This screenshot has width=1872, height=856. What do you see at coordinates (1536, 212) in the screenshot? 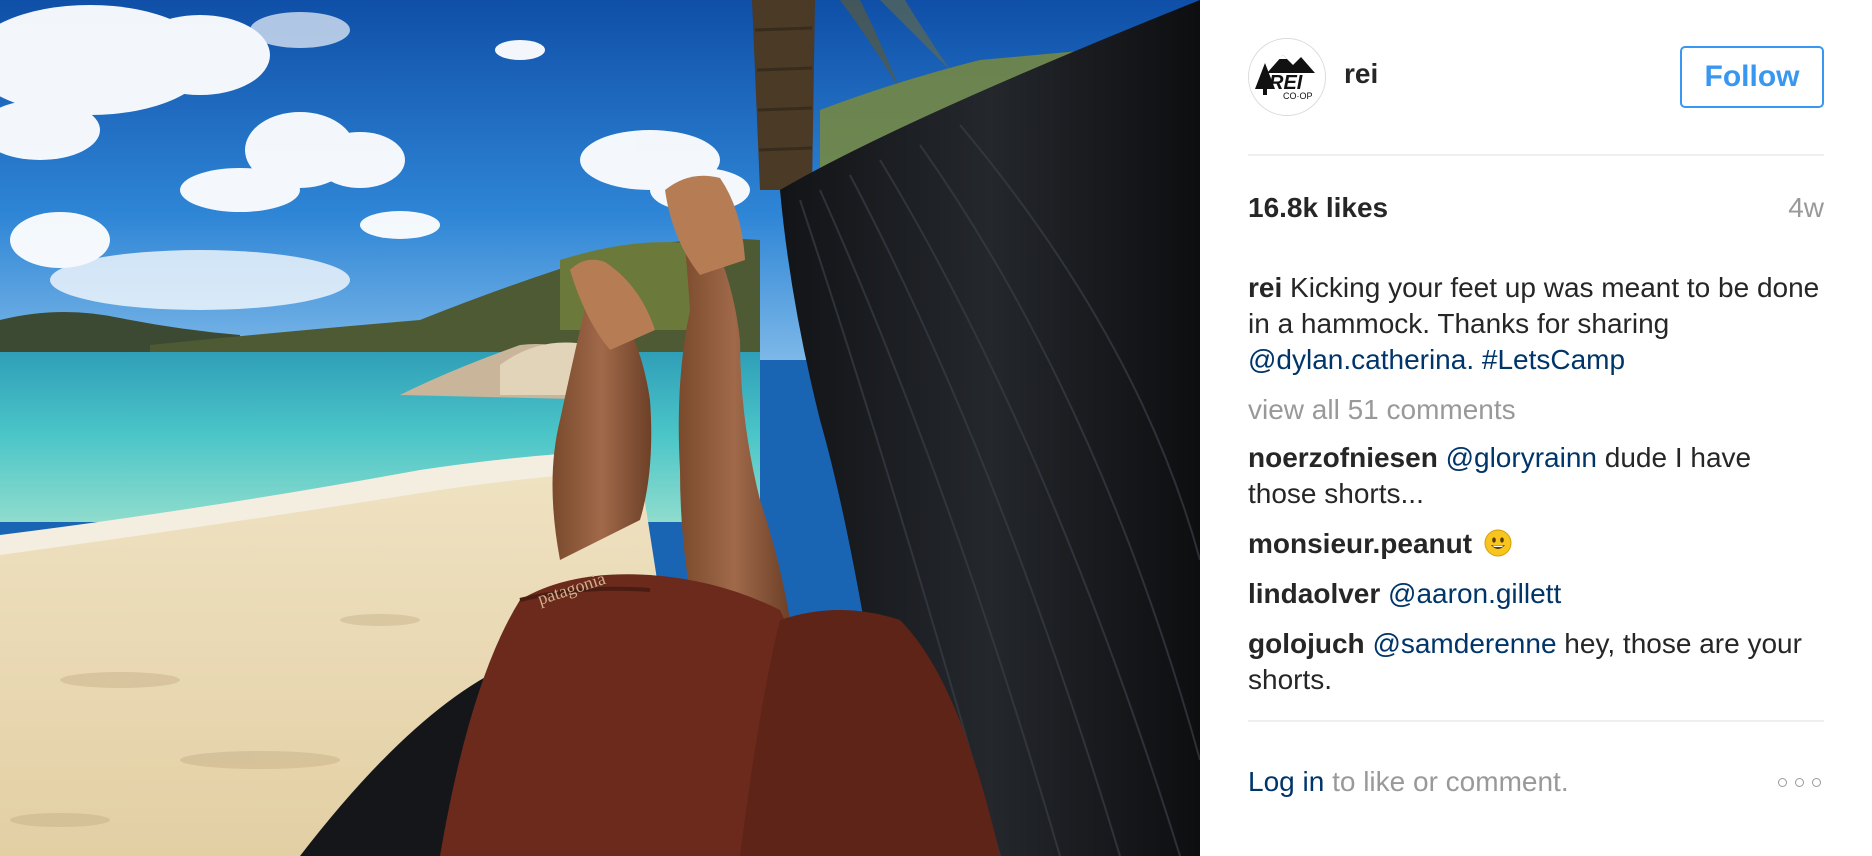
I see `likes-row: 16.8k likes 4w` at bounding box center [1536, 212].